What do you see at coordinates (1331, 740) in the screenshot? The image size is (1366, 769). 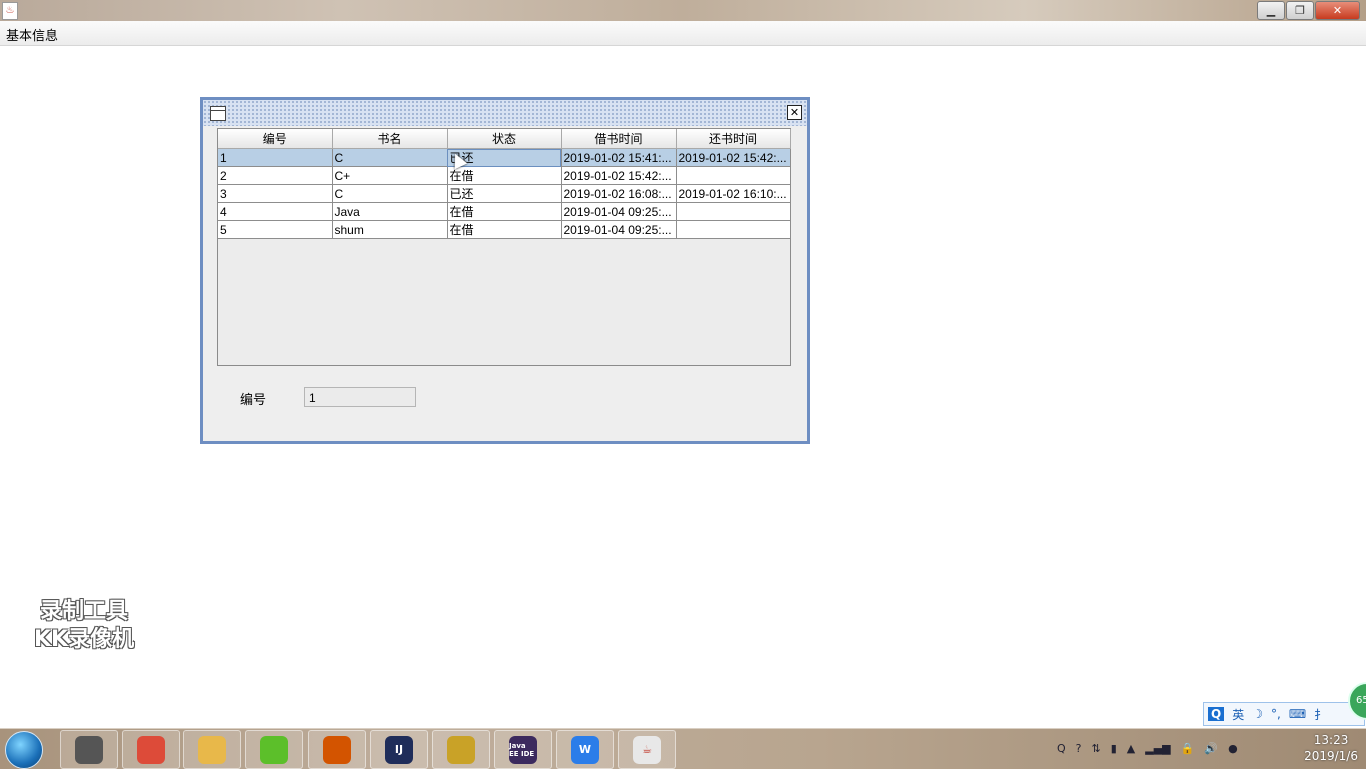 I see `clock-time: 13:23` at bounding box center [1331, 740].